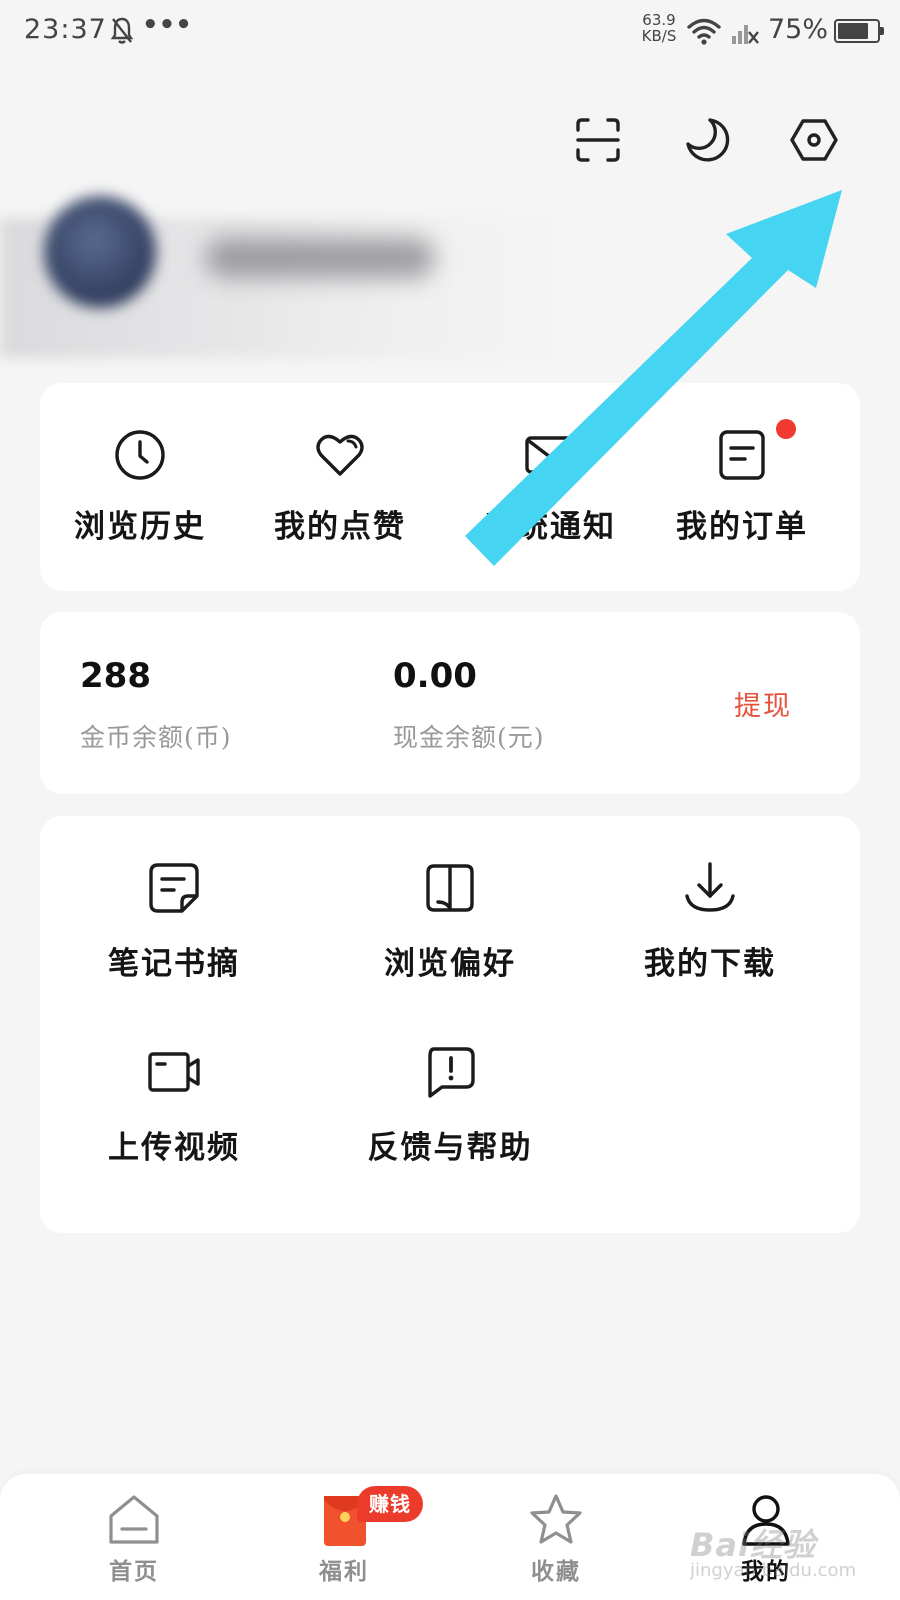 The image size is (900, 1600). I want to click on battery-percent: 75%, so click(798, 29).